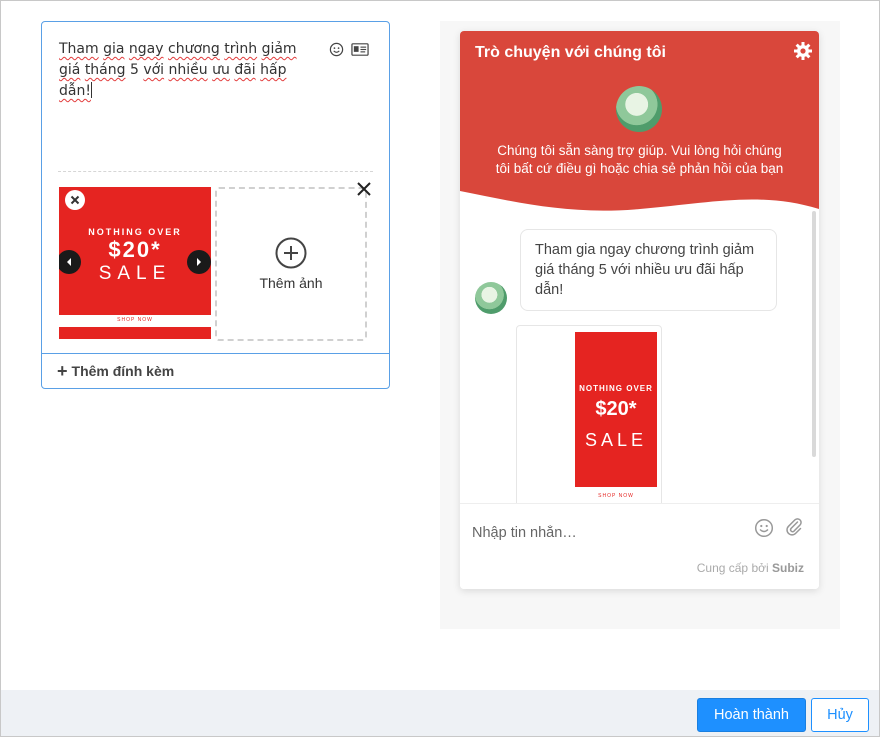 This screenshot has width=880, height=737. What do you see at coordinates (241, 49) in the screenshot?
I see `misspelled-word: trình` at bounding box center [241, 49].